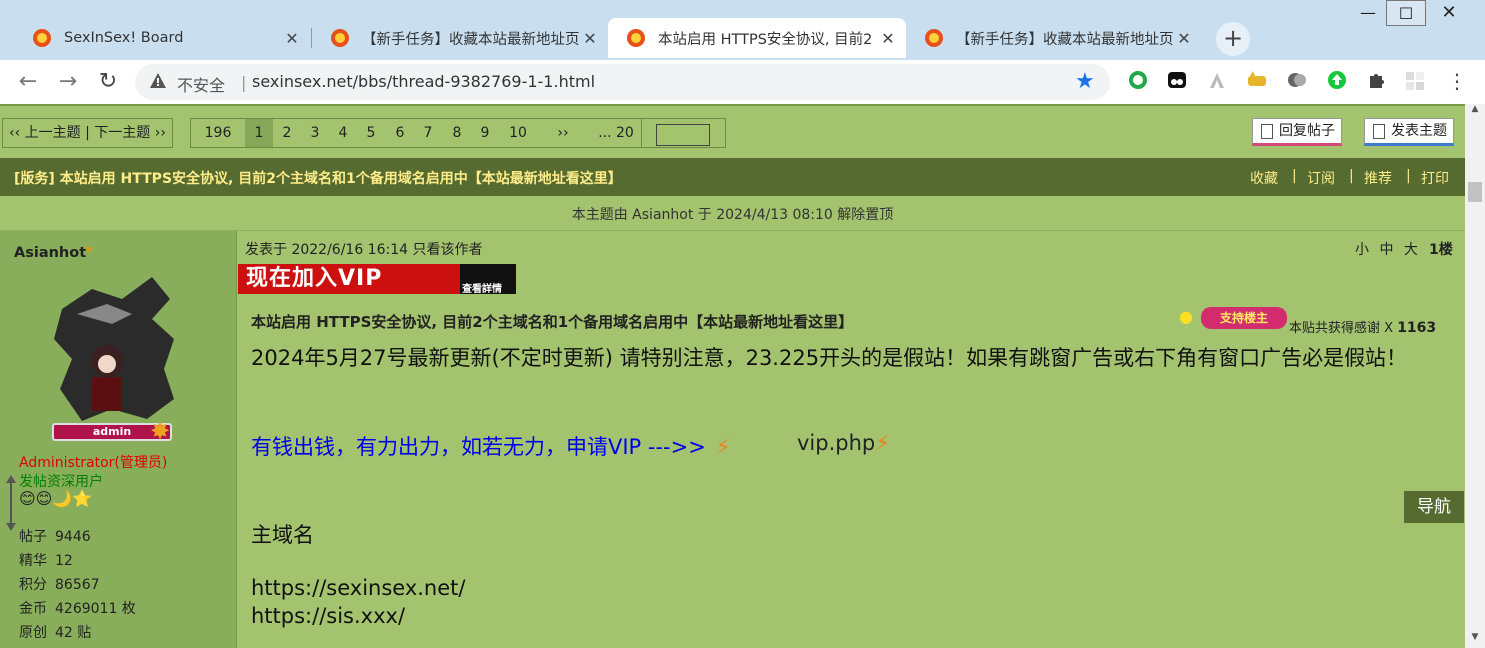 The width and height of the screenshot is (1485, 648). What do you see at coordinates (33, 537) in the screenshot?
I see `stat-label: 帖子` at bounding box center [33, 537].